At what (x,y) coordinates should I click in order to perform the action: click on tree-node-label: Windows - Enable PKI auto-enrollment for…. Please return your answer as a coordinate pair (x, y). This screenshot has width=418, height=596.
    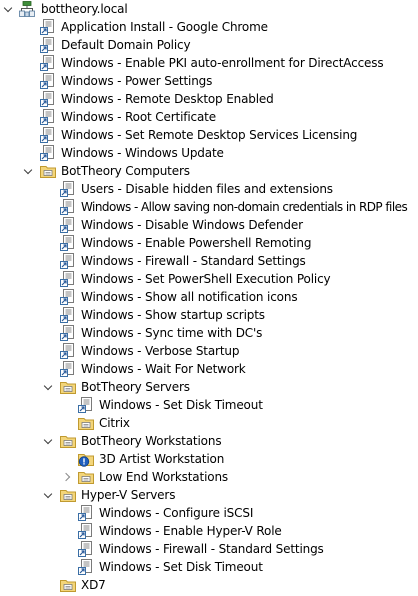
    Looking at the image, I should click on (222, 63).